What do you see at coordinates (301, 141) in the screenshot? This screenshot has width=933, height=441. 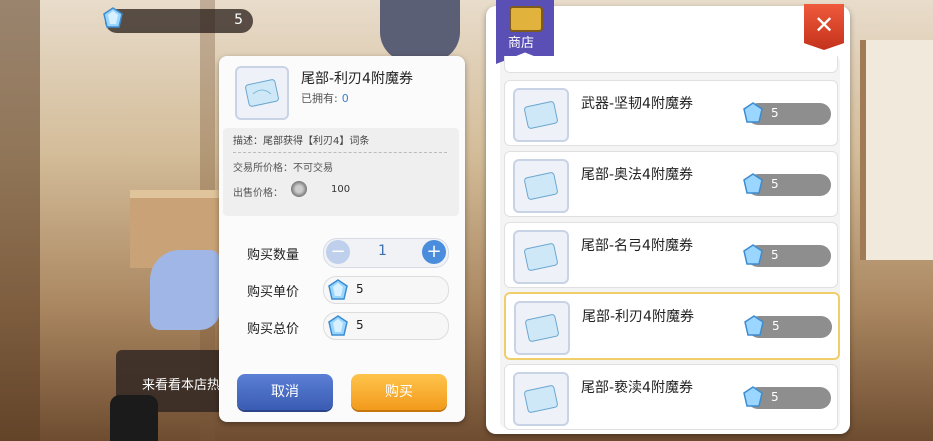 I see `item-description: 描述：尾部获得【利刃4】词条` at bounding box center [301, 141].